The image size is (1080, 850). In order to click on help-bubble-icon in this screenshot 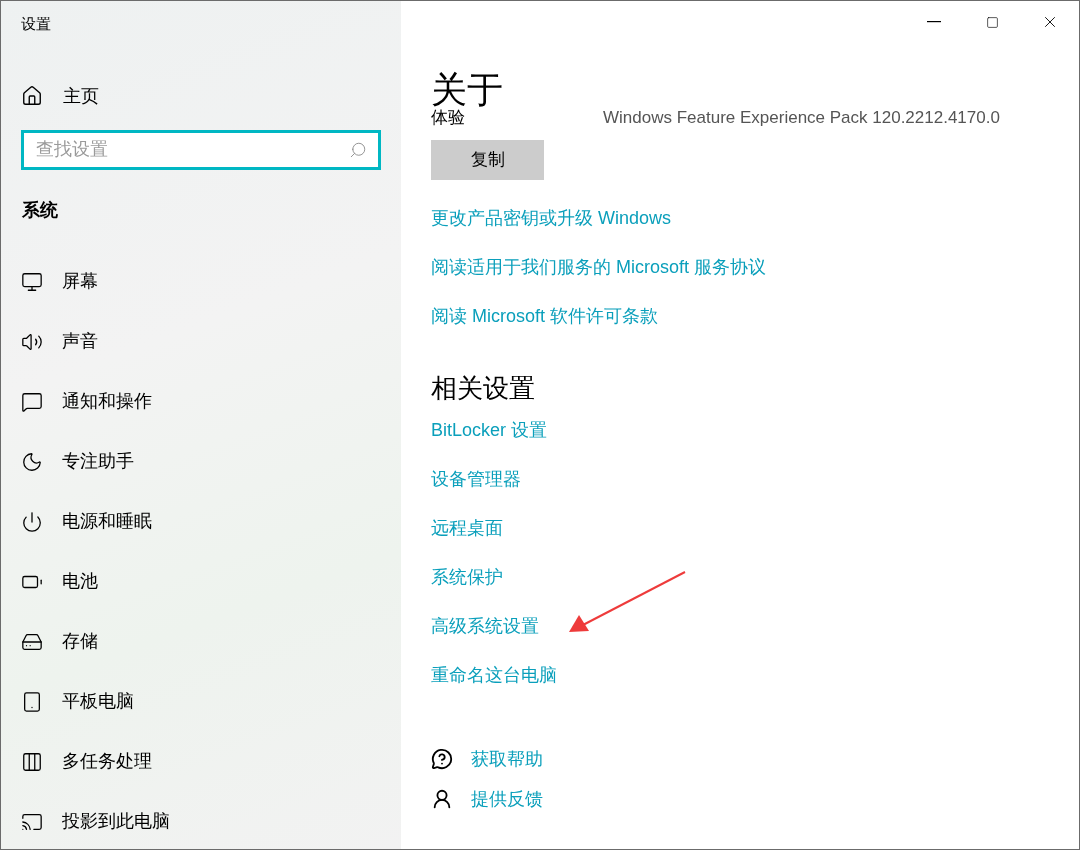, I will do `click(442, 759)`.